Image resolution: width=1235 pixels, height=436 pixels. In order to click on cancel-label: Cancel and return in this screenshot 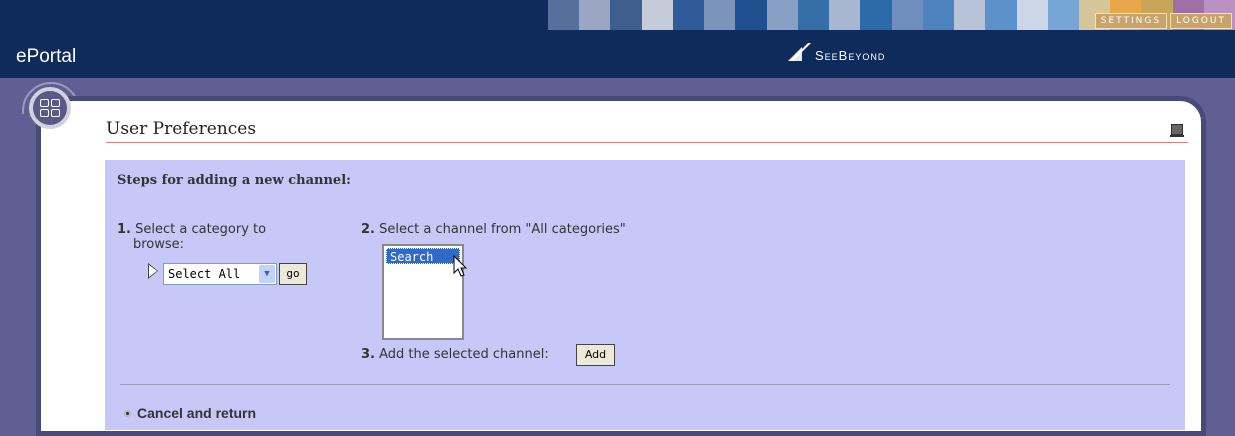, I will do `click(196, 413)`.